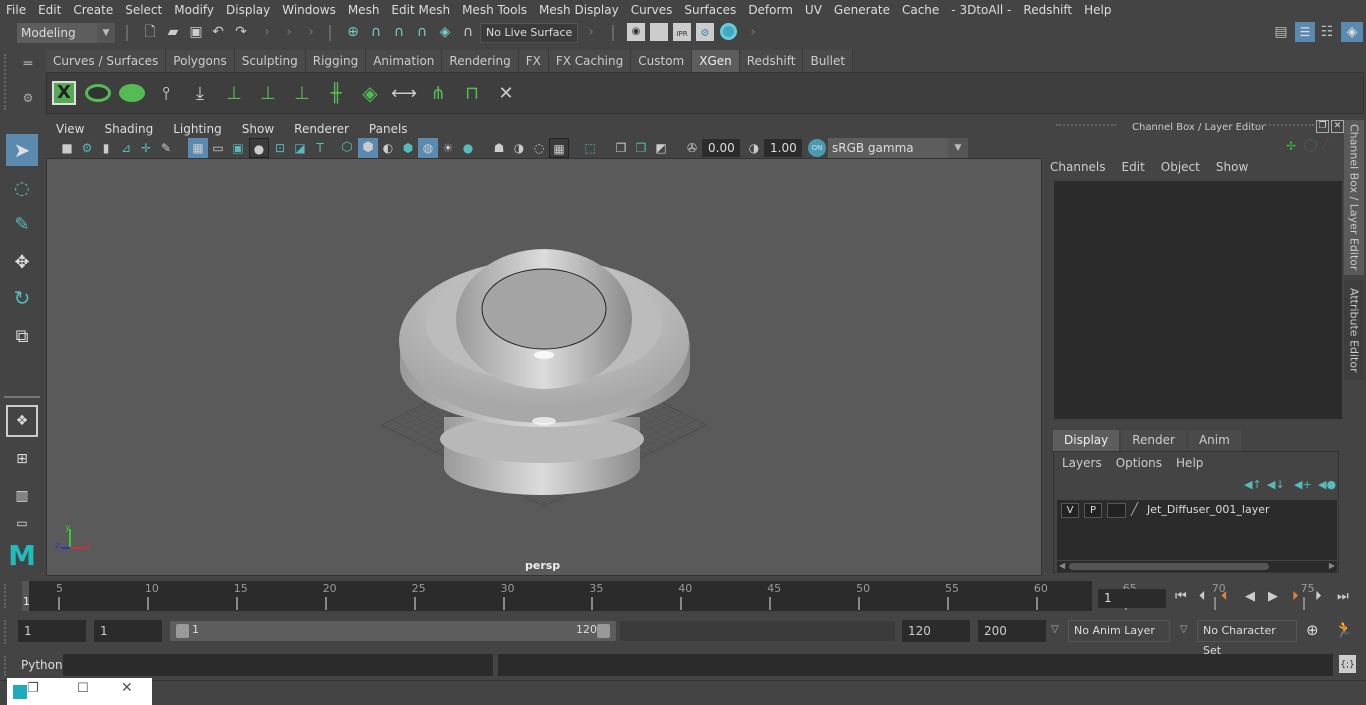 This screenshot has height=705, width=1366. Describe the element at coordinates (428, 148) in the screenshot. I see `textured-icon: ◍` at that location.